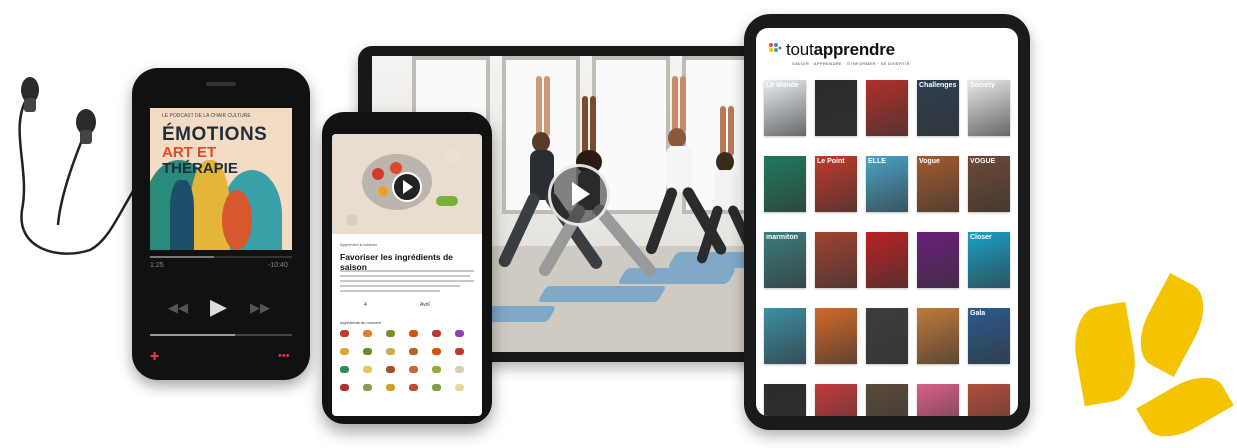 Image resolution: width=1237 pixels, height=448 pixels. What do you see at coordinates (193, 335) in the screenshot?
I see `volume-fill` at bounding box center [193, 335].